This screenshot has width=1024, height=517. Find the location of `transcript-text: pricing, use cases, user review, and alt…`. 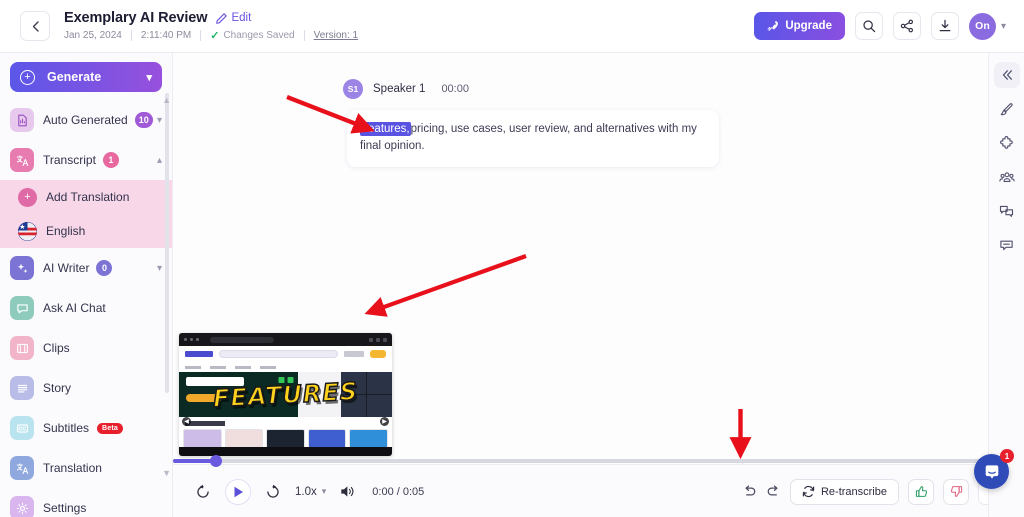

transcript-text: pricing, use cases, user review, and alt… is located at coordinates (528, 137).